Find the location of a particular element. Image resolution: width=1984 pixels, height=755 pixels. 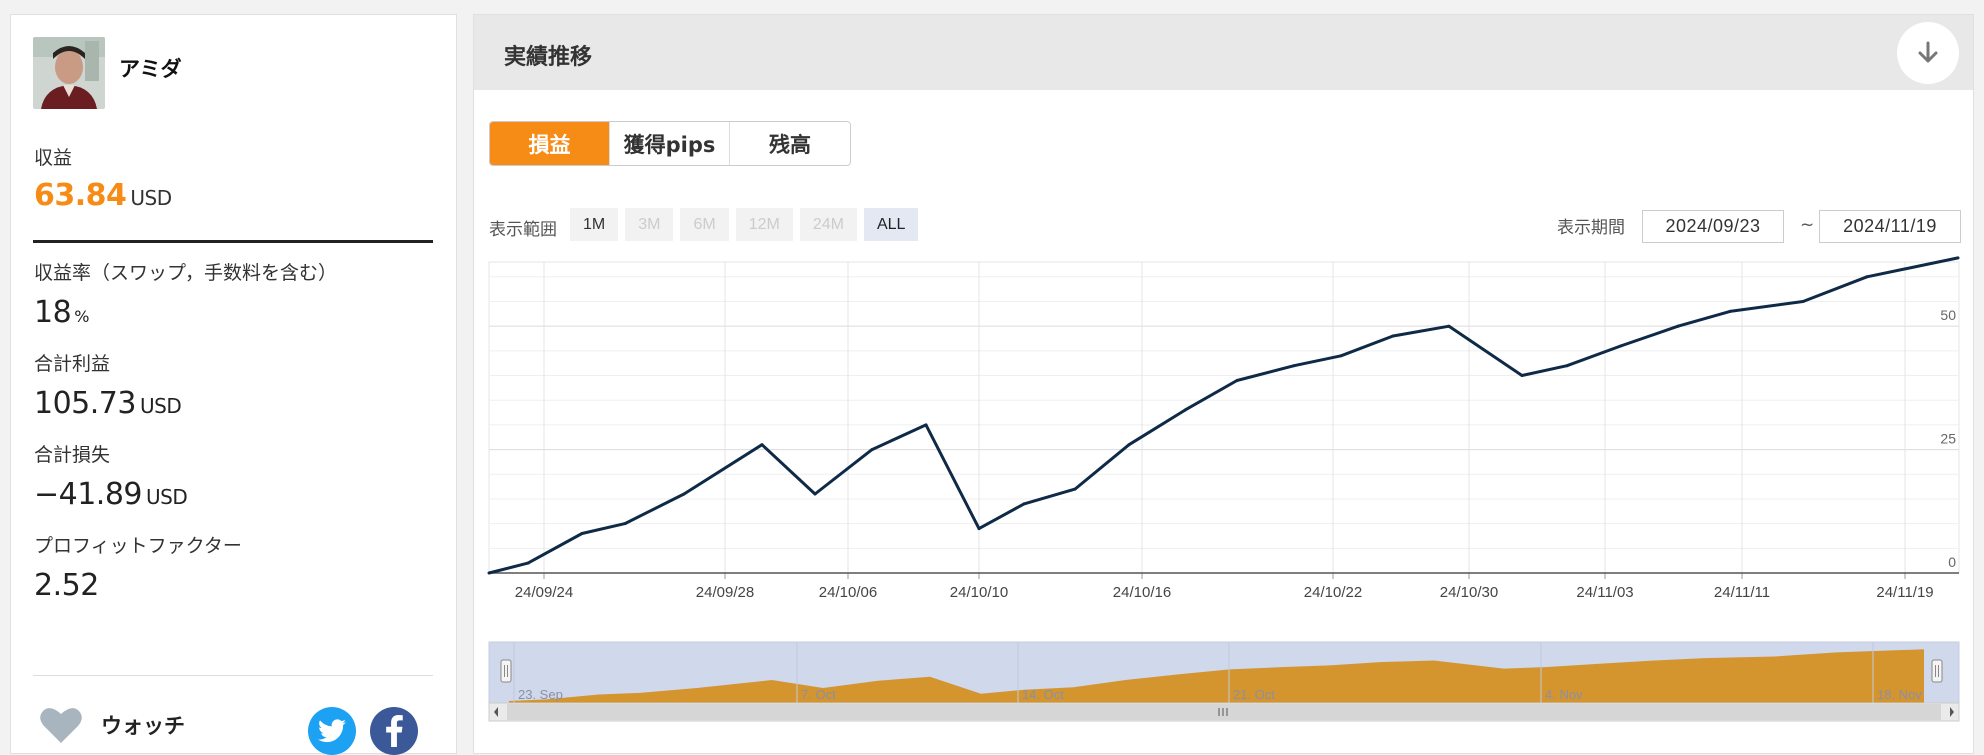

x-tick-label: 24/11/11 is located at coordinates (1742, 592).